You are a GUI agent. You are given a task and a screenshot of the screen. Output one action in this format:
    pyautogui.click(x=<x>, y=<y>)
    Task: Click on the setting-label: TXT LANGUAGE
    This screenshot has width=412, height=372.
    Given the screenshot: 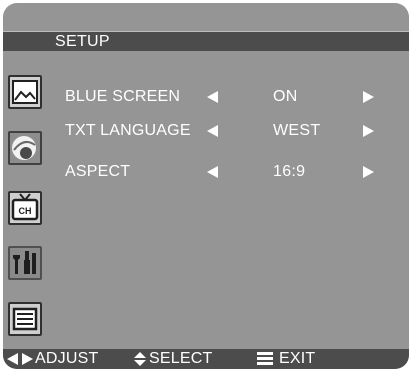 What is the action you would take?
    pyautogui.click(x=128, y=130)
    